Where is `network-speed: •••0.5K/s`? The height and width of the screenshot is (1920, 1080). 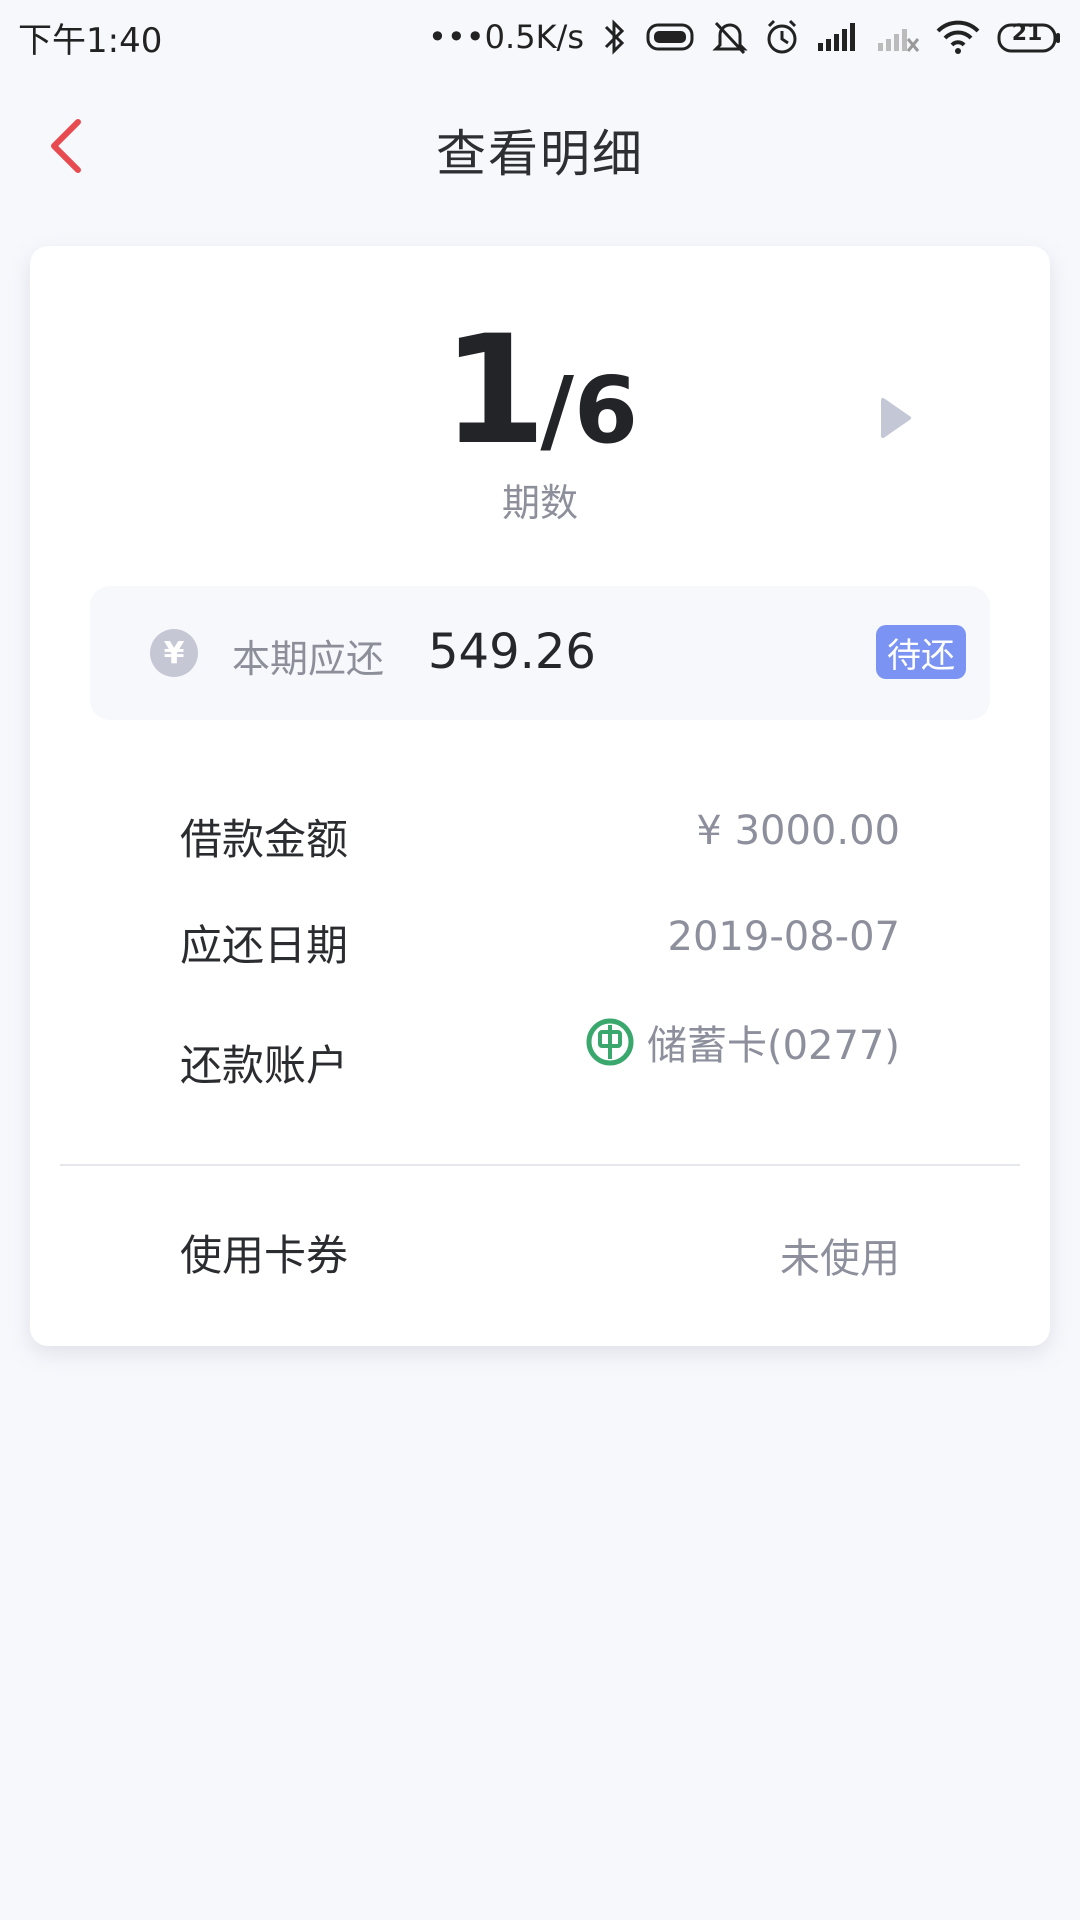
network-speed: •••0.5K/s is located at coordinates (506, 37).